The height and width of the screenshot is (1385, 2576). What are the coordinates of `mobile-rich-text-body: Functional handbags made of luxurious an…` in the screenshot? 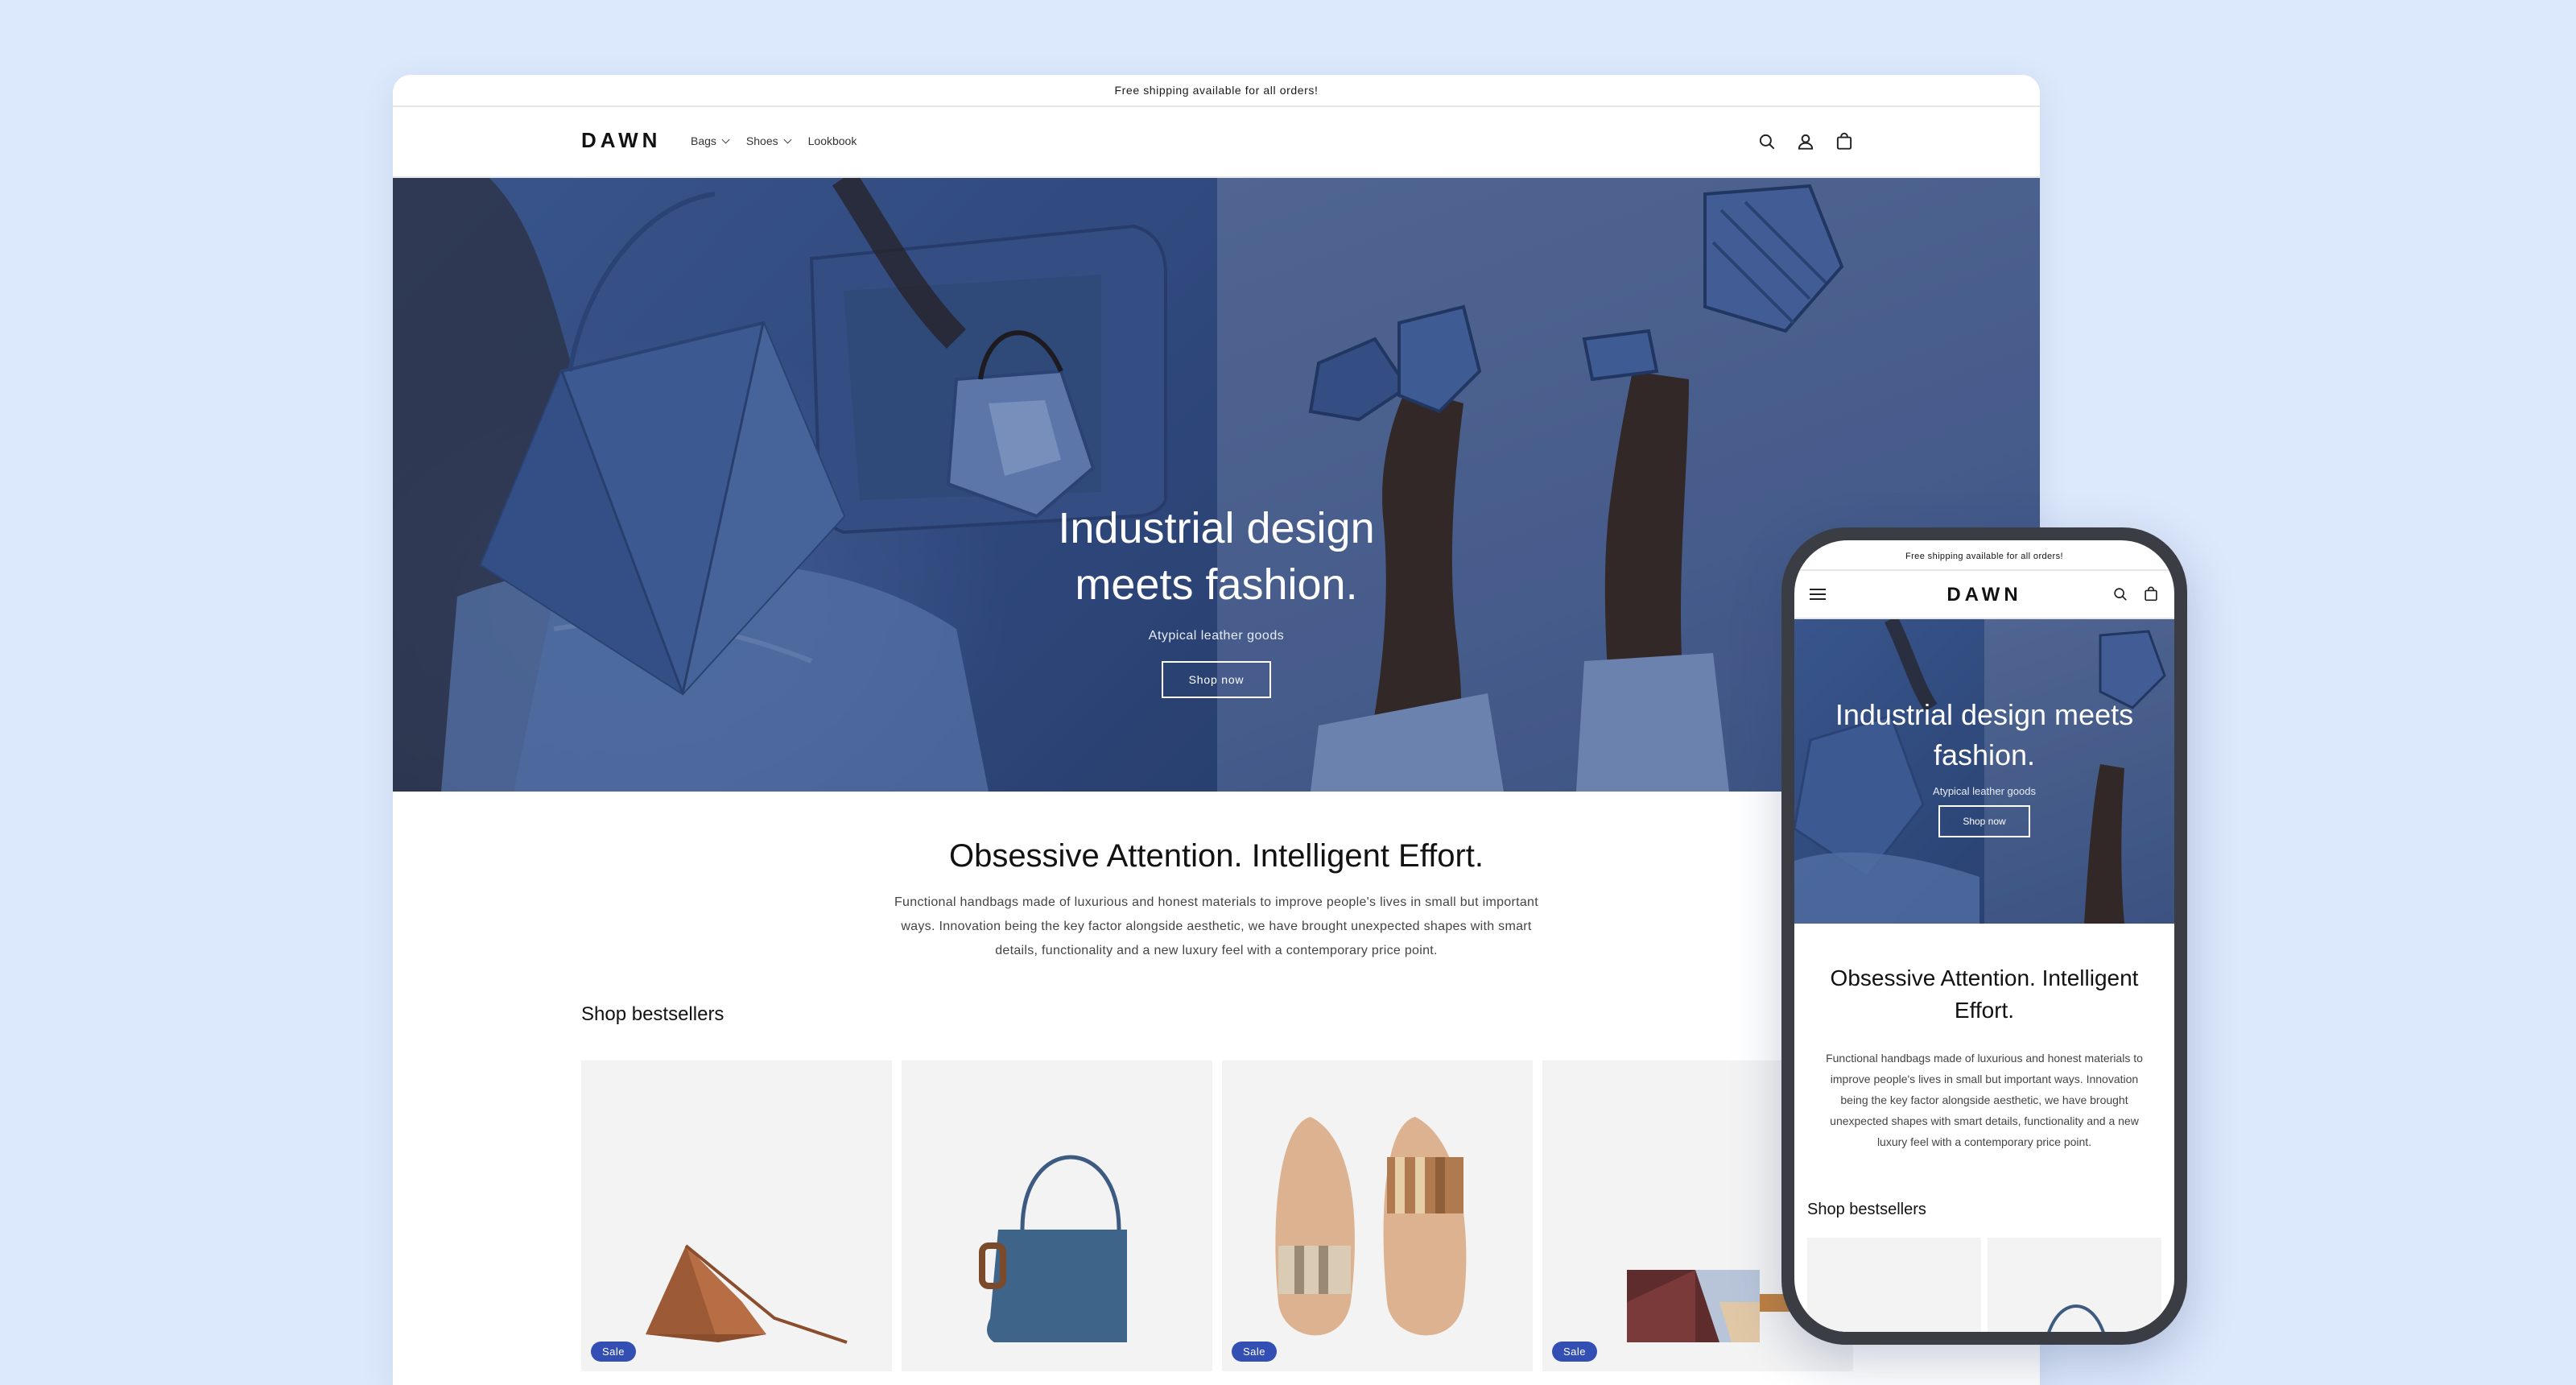 It's located at (1984, 1100).